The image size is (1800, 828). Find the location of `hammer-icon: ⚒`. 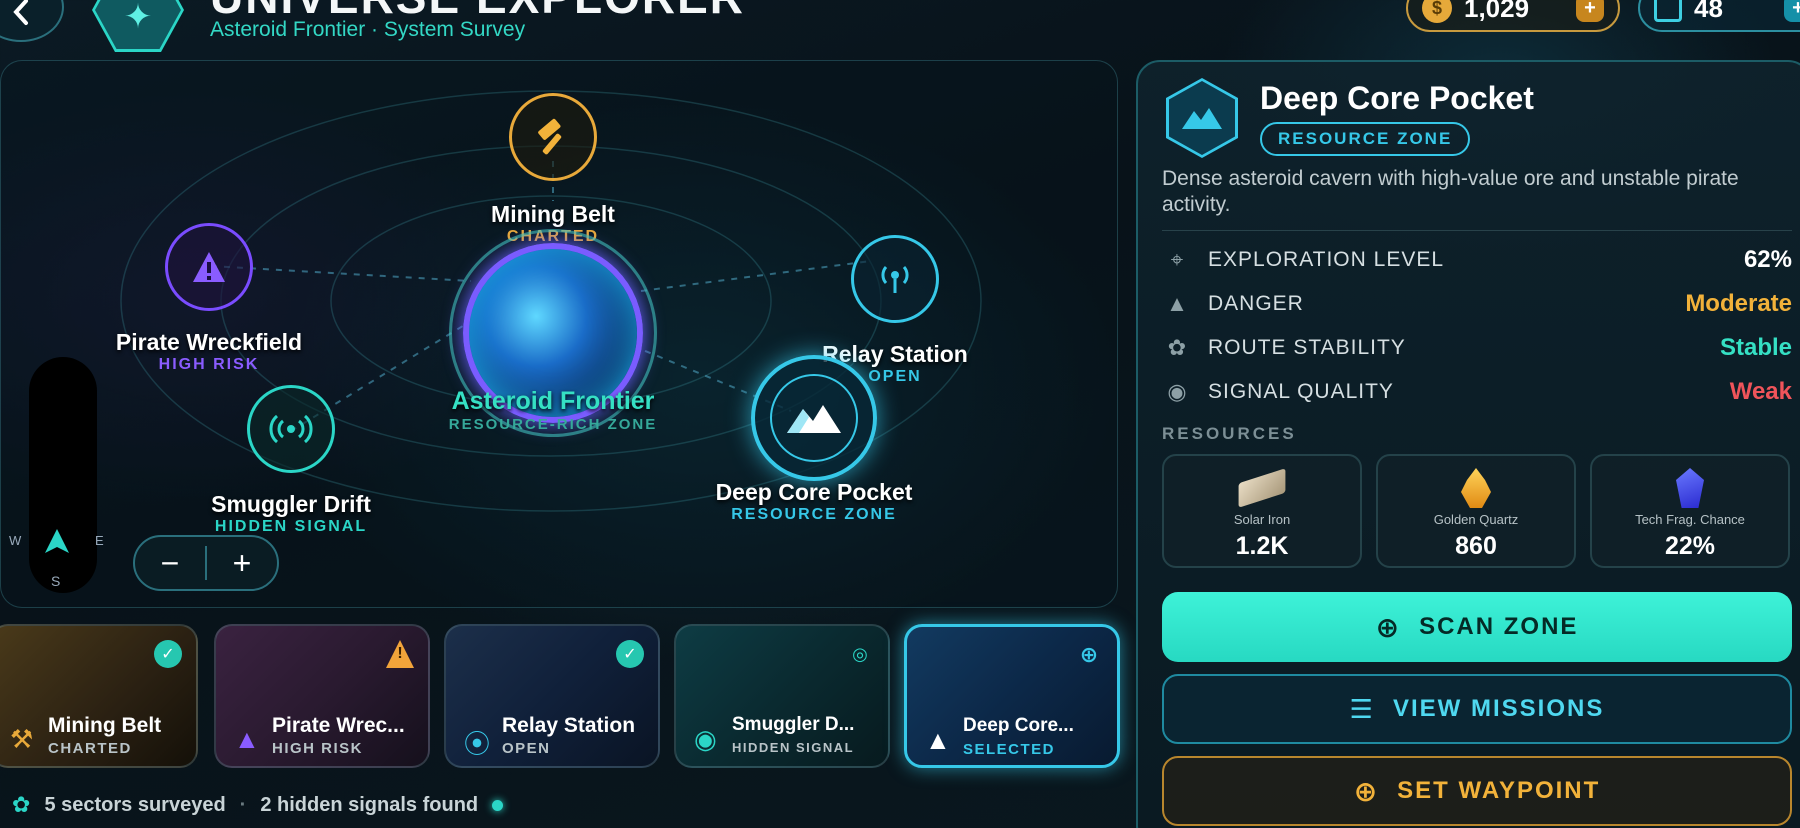

hammer-icon: ⚒ is located at coordinates (22, 739).